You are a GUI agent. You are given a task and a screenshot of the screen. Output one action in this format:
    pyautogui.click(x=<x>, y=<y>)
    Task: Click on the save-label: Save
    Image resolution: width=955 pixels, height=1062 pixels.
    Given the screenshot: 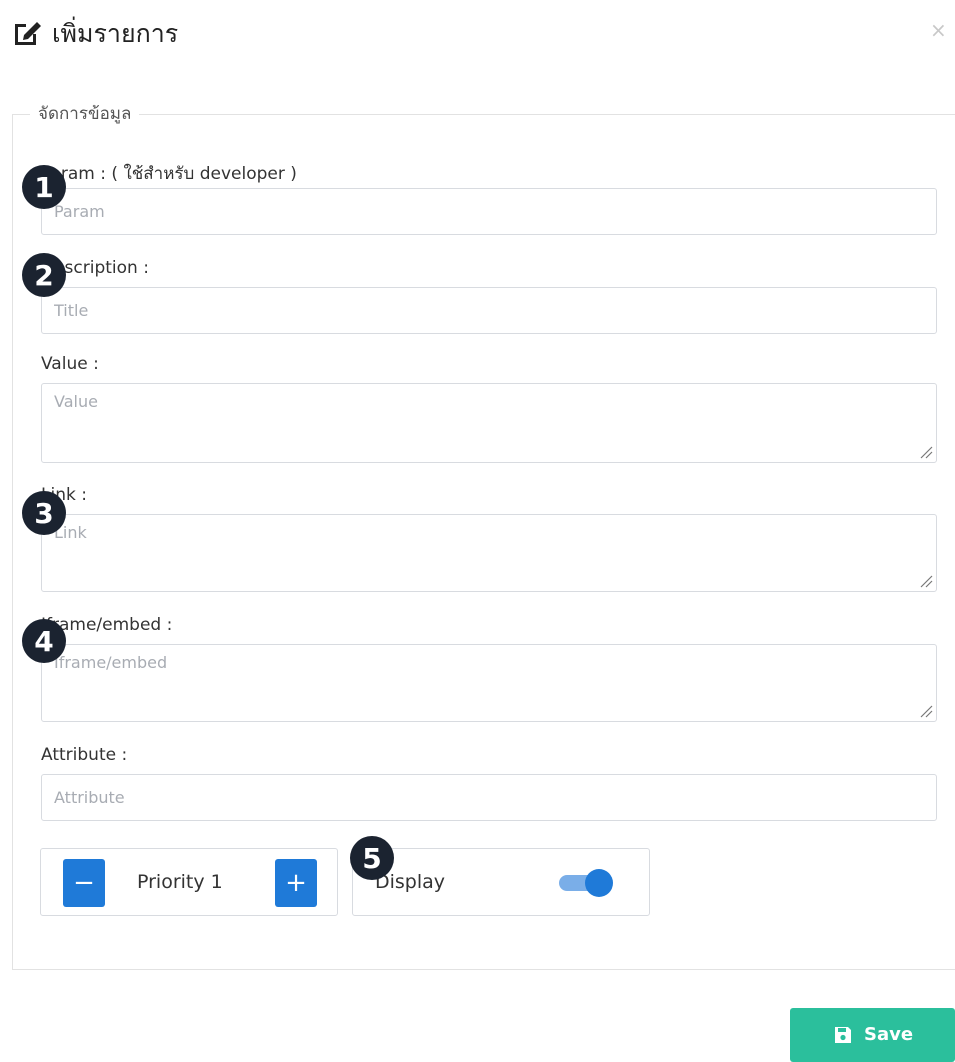 What is the action you would take?
    pyautogui.click(x=889, y=1034)
    